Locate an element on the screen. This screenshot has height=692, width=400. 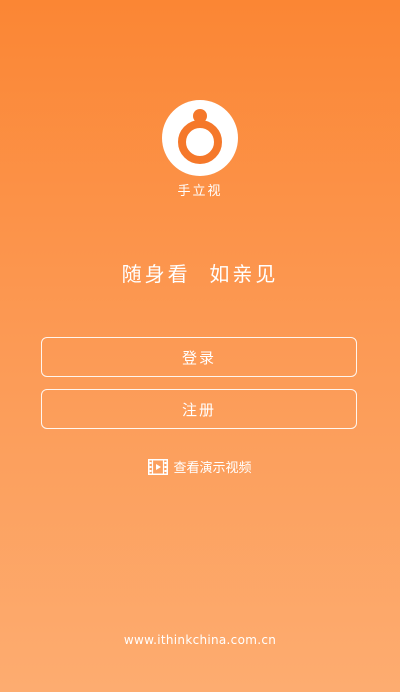
app-name: 手立视 is located at coordinates (200, 191).